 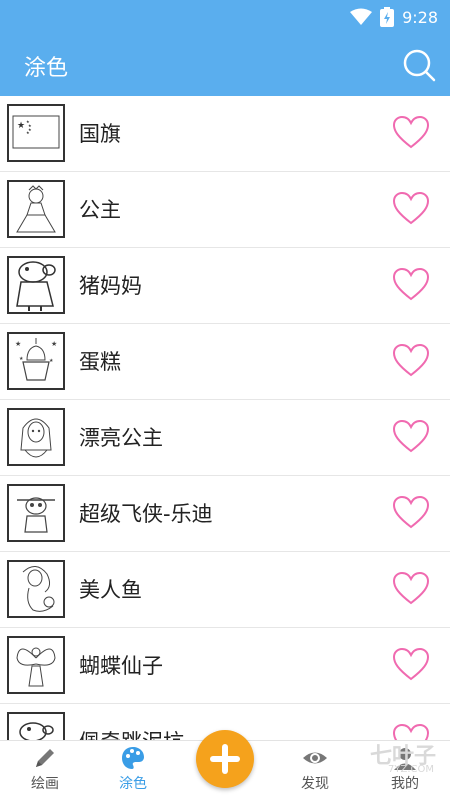 What do you see at coordinates (100, 210) in the screenshot?
I see `item-label: 公主` at bounding box center [100, 210].